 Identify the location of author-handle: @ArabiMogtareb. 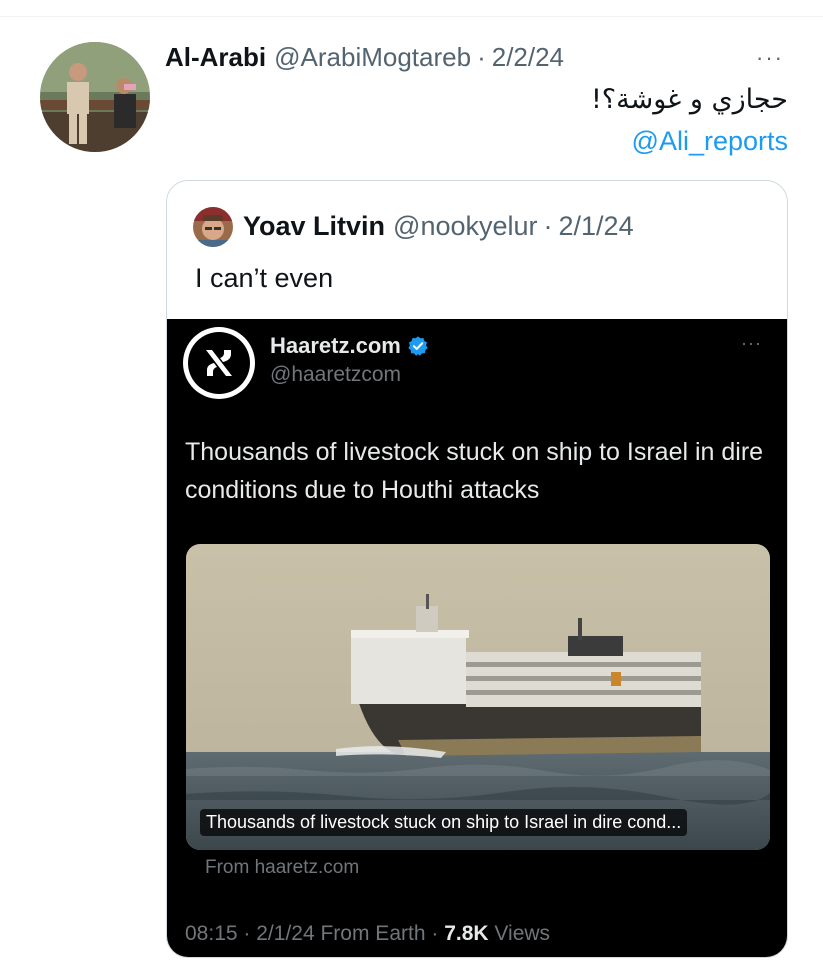
(372, 57).